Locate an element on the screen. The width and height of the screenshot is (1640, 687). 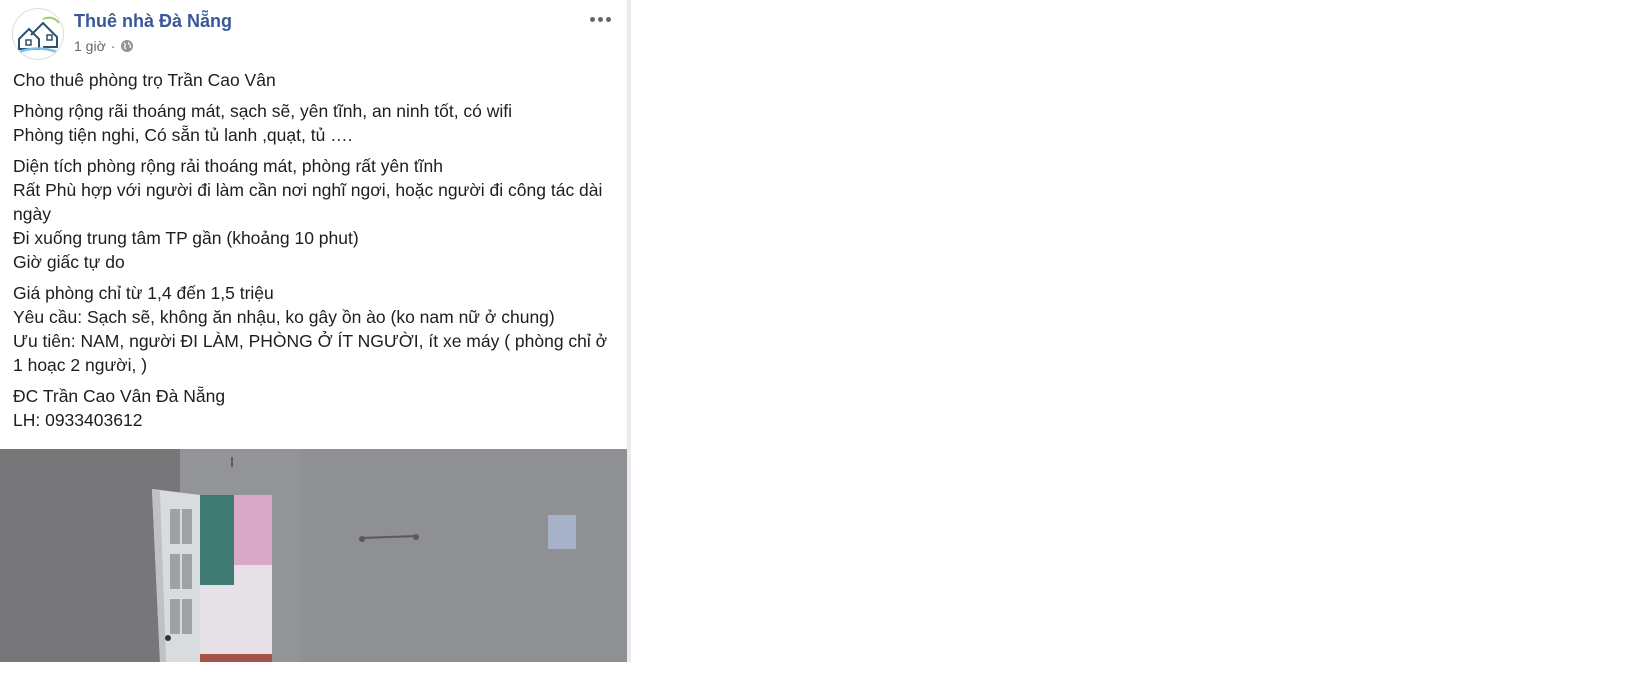
room-photo-image is located at coordinates (313, 555).